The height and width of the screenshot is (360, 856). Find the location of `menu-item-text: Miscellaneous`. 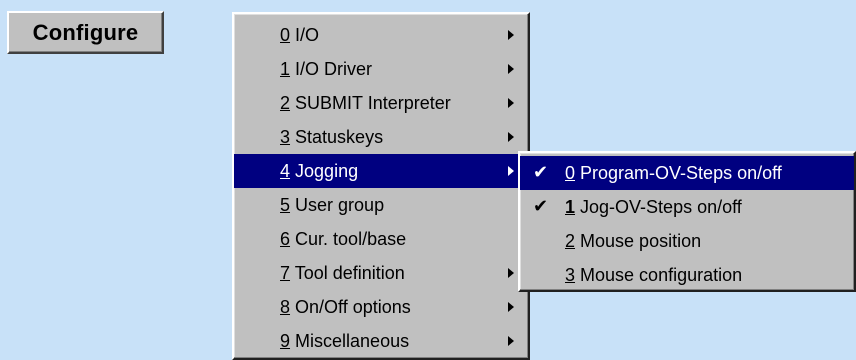

menu-item-text: Miscellaneous is located at coordinates (352, 341).